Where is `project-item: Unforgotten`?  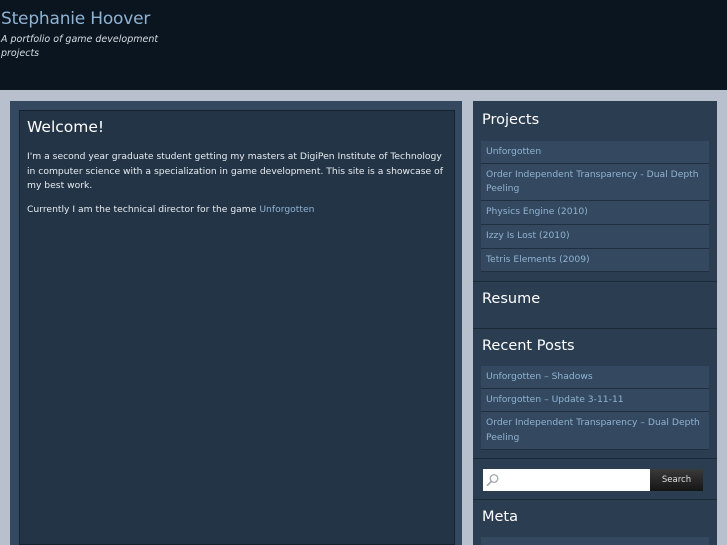 project-item: Unforgotten is located at coordinates (595, 152).